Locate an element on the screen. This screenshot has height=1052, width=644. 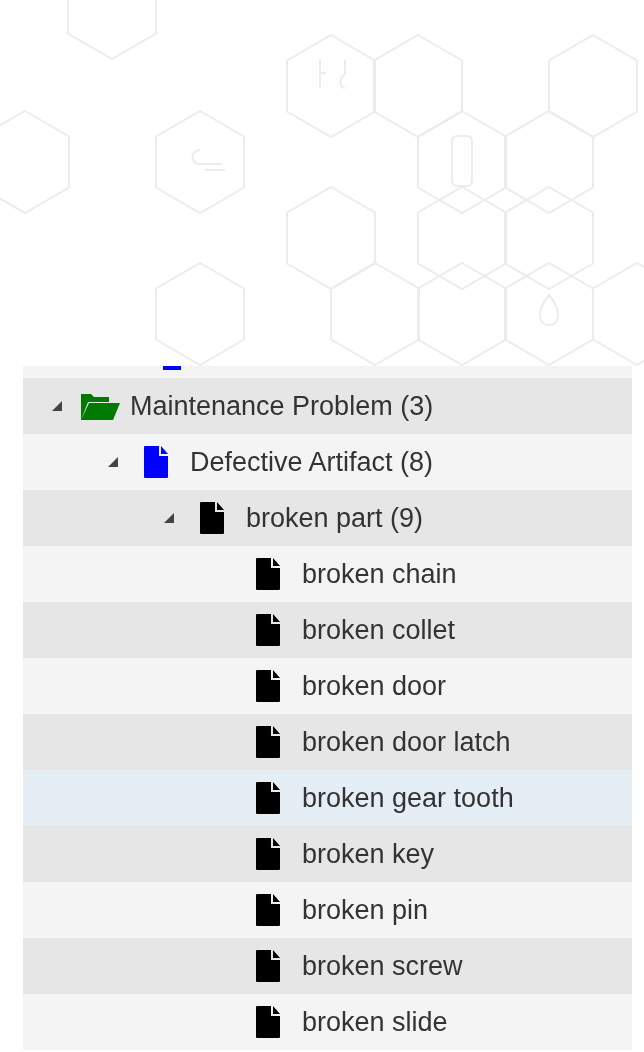
tree-item-label: broken pin is located at coordinates (365, 910).